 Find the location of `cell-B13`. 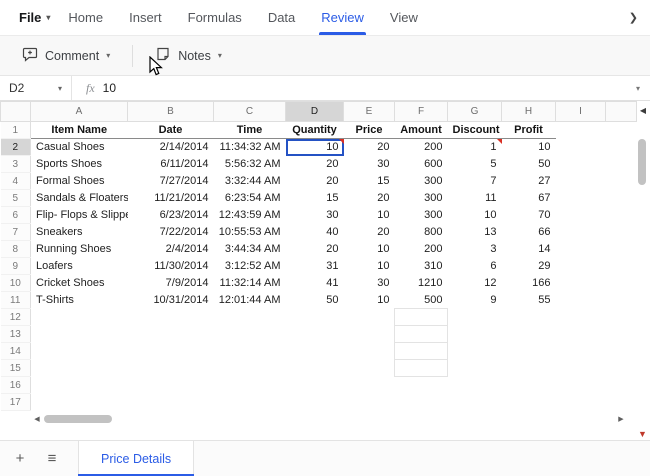

cell-B13 is located at coordinates (171, 334).